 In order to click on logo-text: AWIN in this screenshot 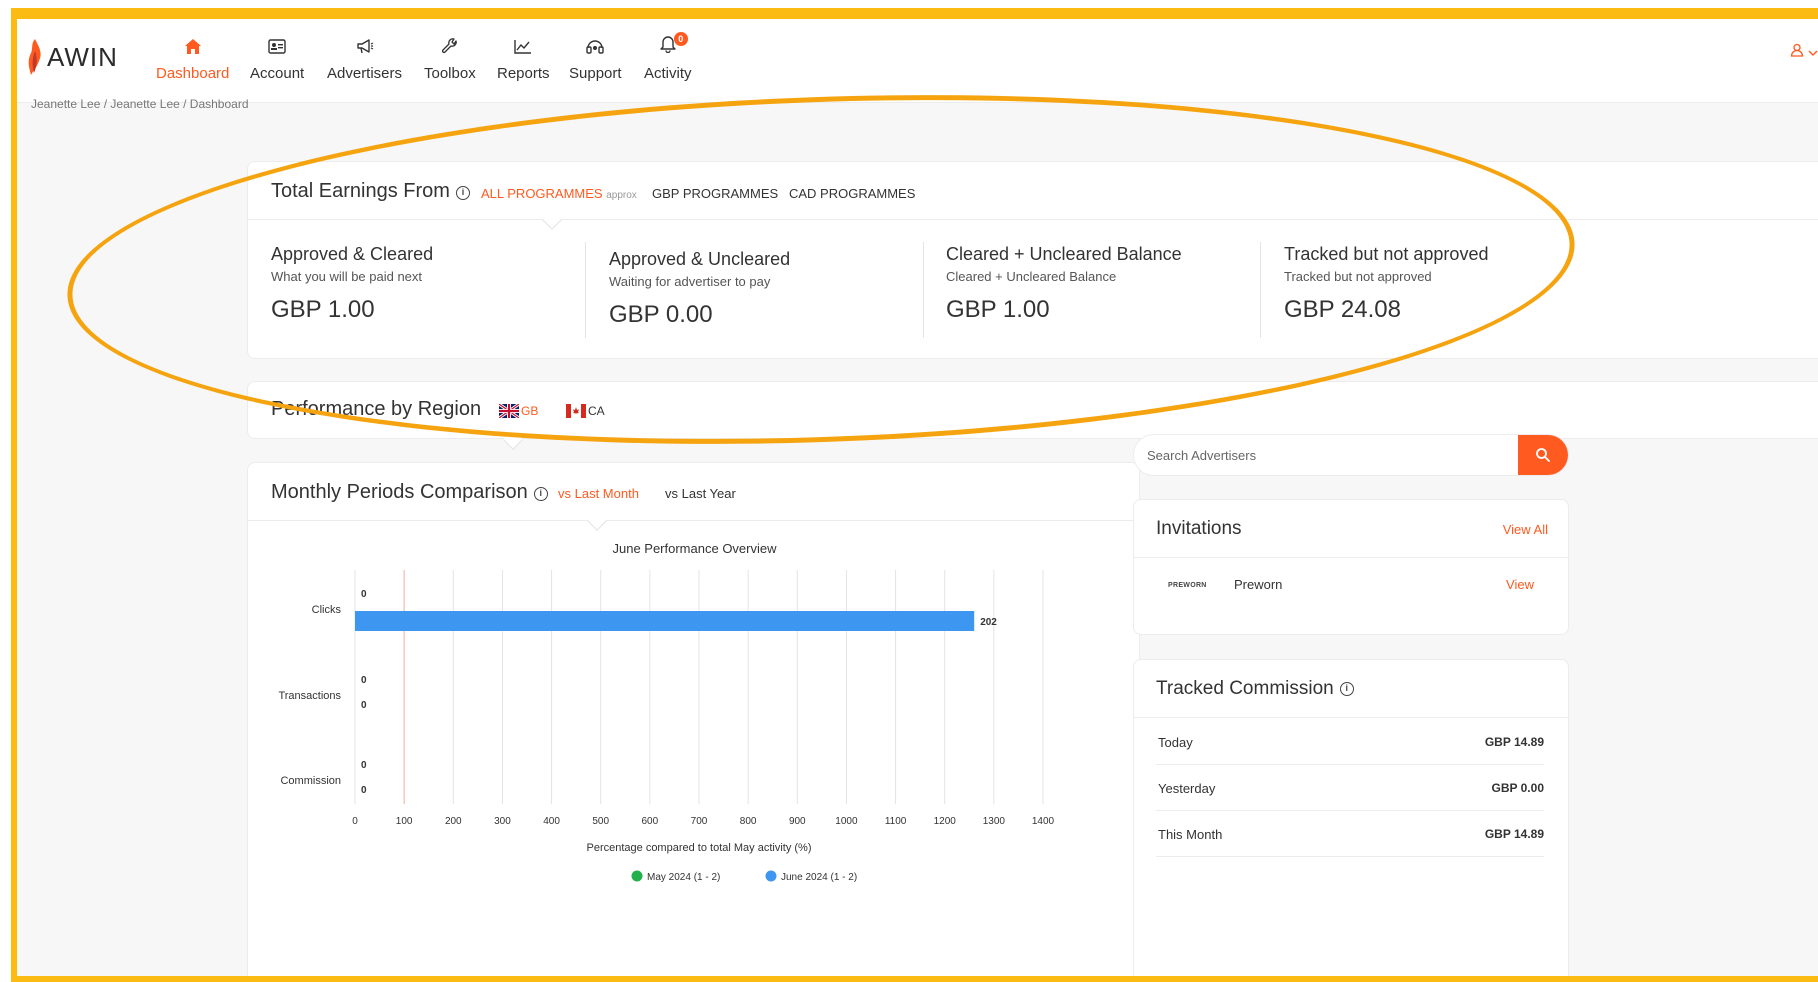, I will do `click(82, 56)`.